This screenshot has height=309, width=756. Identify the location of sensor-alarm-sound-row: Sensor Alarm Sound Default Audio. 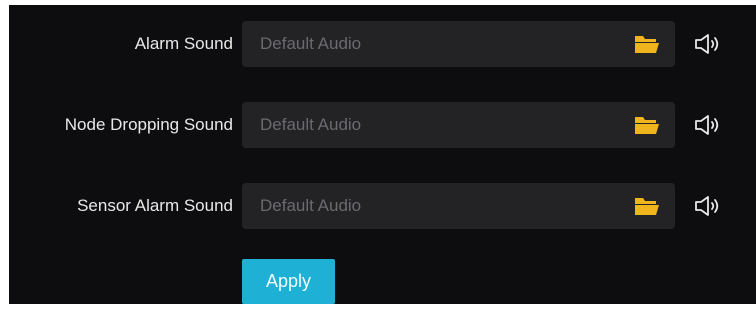
(382, 206).